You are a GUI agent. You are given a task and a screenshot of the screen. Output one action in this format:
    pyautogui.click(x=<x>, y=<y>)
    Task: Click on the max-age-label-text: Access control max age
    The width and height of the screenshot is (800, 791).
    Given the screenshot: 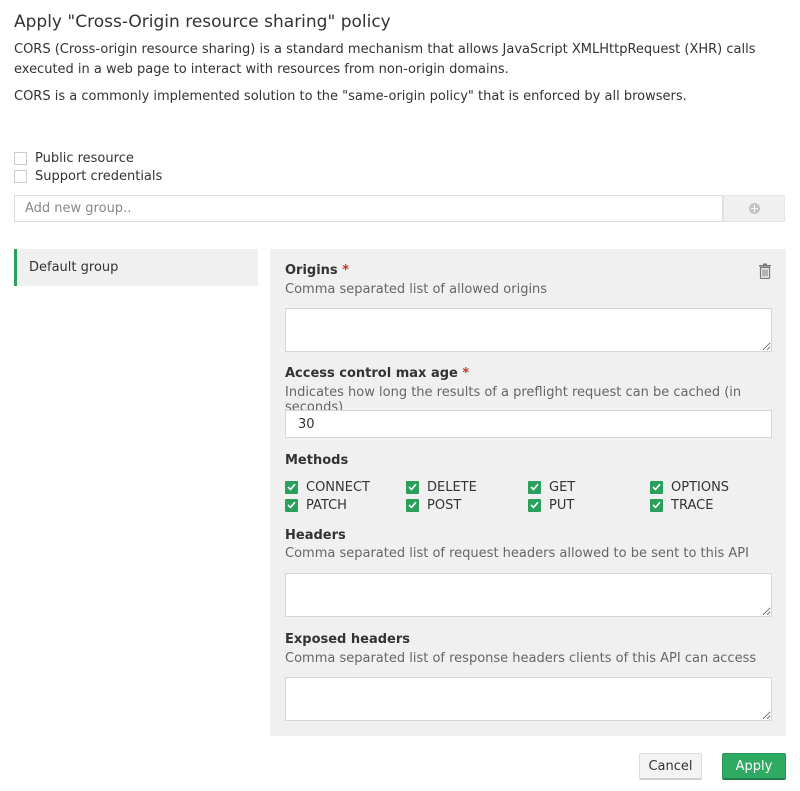 What is the action you would take?
    pyautogui.click(x=371, y=373)
    